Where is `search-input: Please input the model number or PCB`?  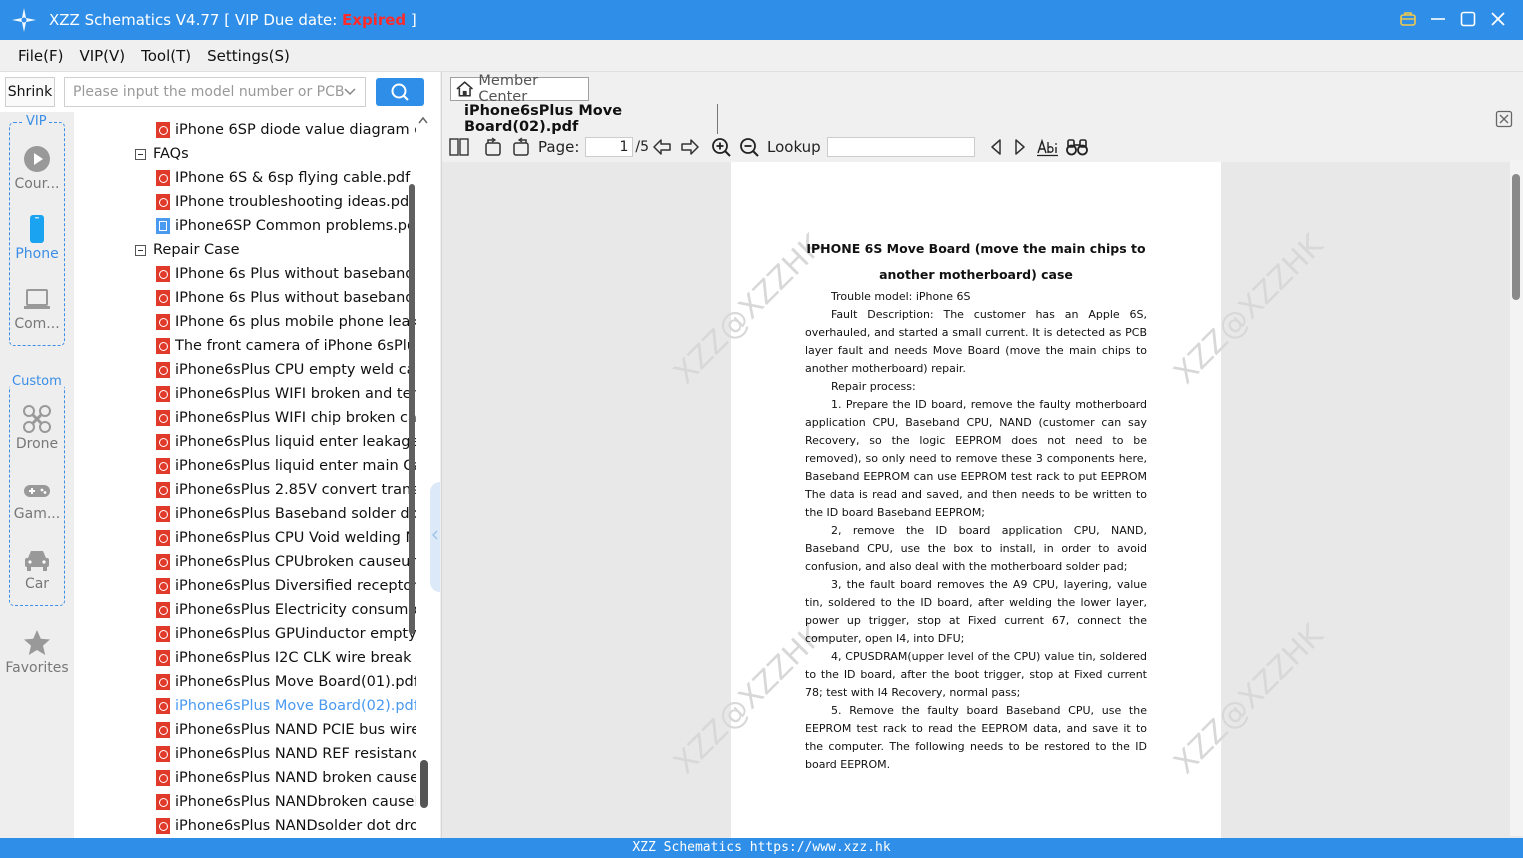 search-input: Please input the model number or PCB is located at coordinates (215, 92).